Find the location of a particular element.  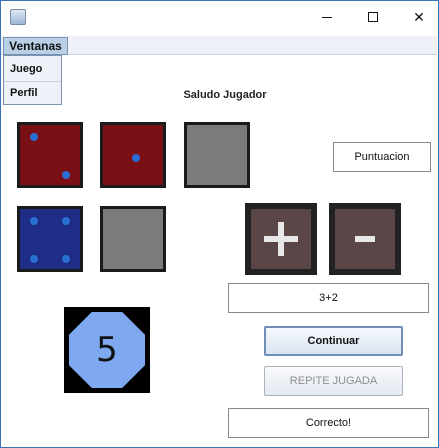

result-value: 5 is located at coordinates (107, 350).